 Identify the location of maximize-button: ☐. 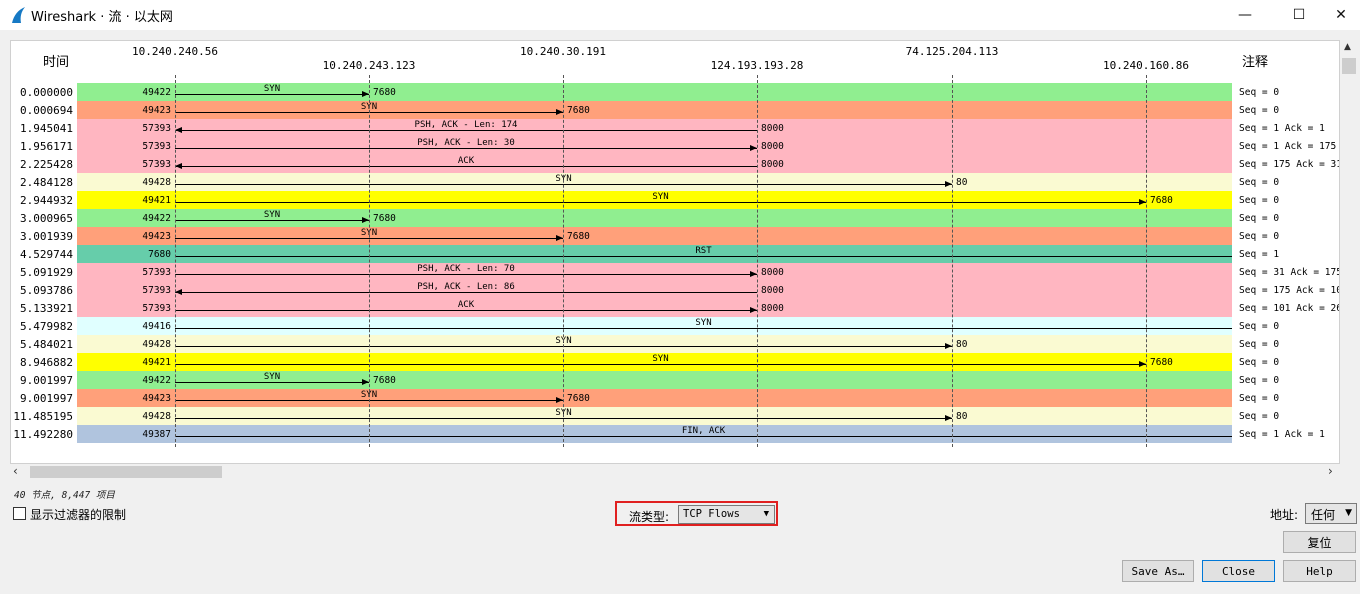
(1299, 15).